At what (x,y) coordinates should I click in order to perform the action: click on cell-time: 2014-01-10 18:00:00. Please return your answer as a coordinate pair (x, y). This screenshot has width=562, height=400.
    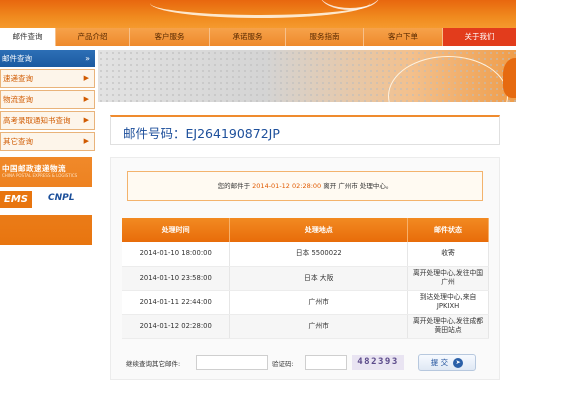
    Looking at the image, I should click on (176, 254).